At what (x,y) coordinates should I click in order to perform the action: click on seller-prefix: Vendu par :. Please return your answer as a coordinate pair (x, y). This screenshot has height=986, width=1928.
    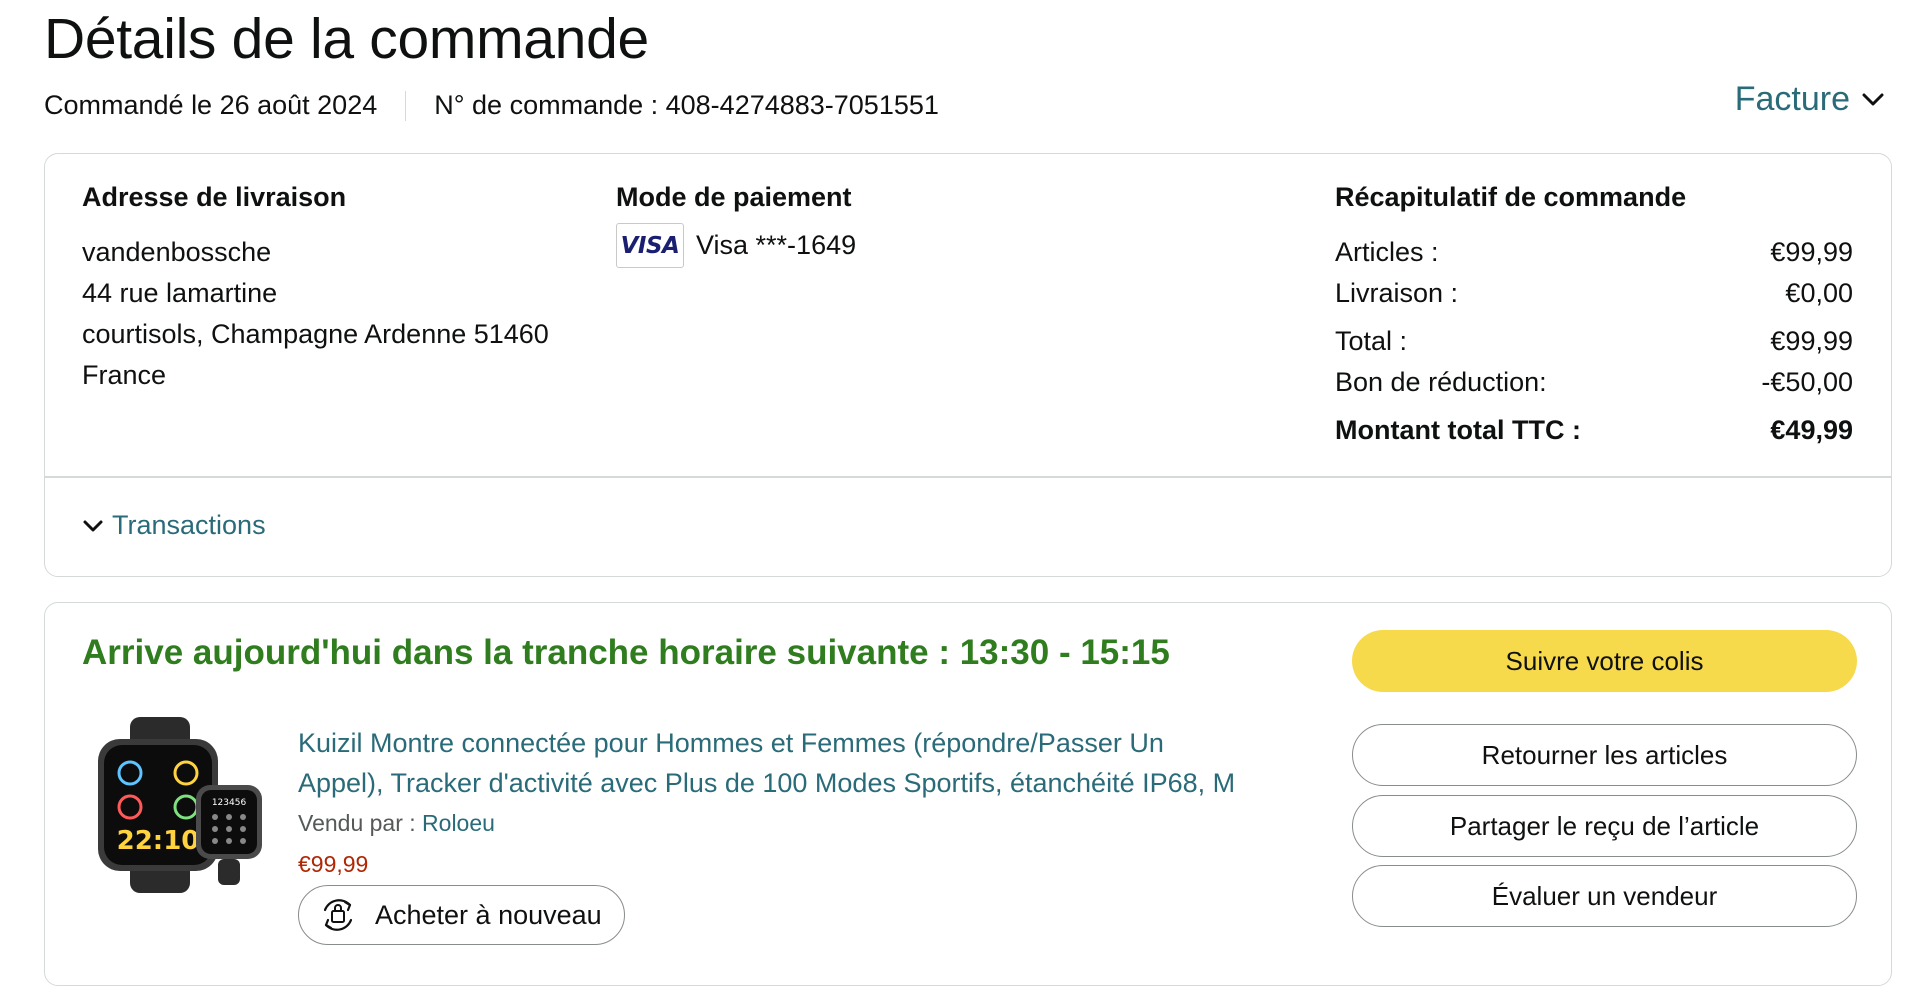
    Looking at the image, I should click on (360, 823).